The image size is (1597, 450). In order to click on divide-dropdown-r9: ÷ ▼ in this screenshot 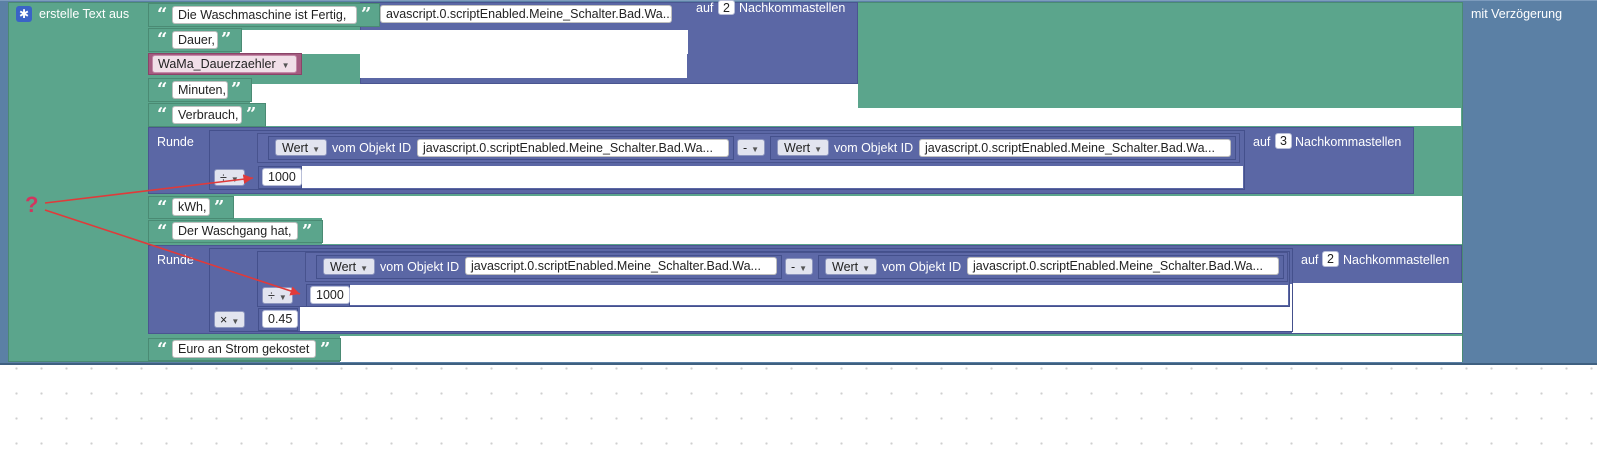, I will do `click(277, 295)`.